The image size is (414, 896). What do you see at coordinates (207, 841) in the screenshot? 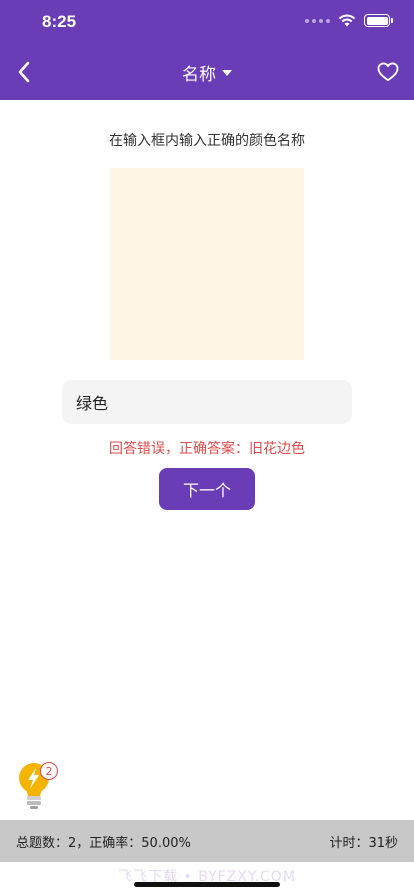
I see `stats-bar: 总题数：2，正确率：50.00% 计时：31秒` at bounding box center [207, 841].